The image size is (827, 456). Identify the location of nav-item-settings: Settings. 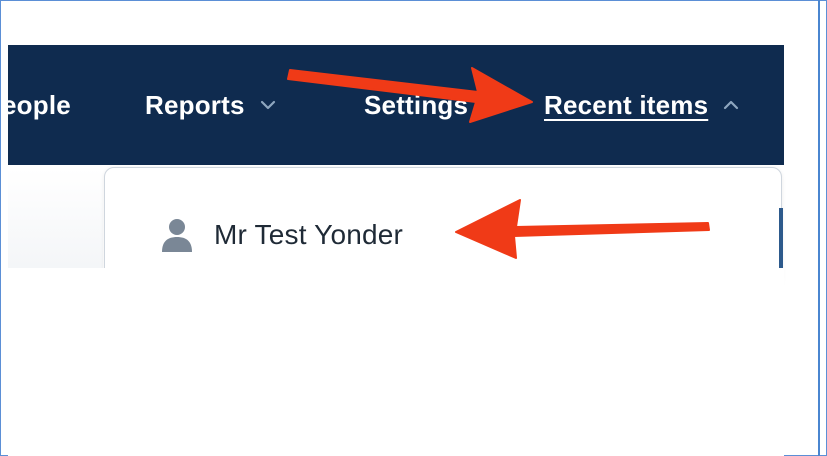
(416, 105).